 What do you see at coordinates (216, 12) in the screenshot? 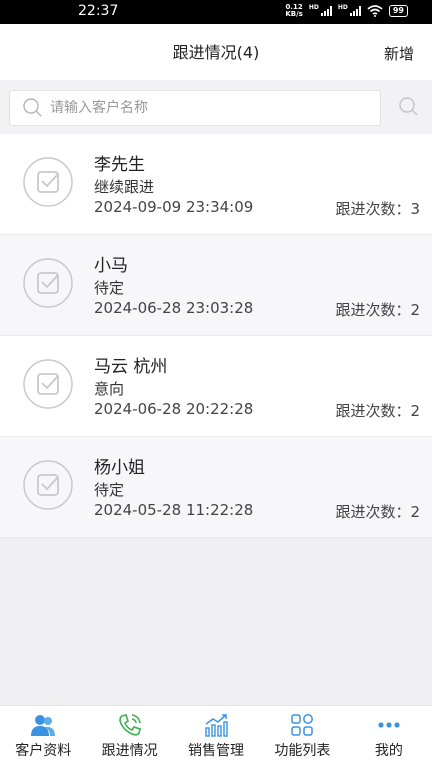
I see `status-bar: 22:37 0.12 KB/s HD HD 99` at bounding box center [216, 12].